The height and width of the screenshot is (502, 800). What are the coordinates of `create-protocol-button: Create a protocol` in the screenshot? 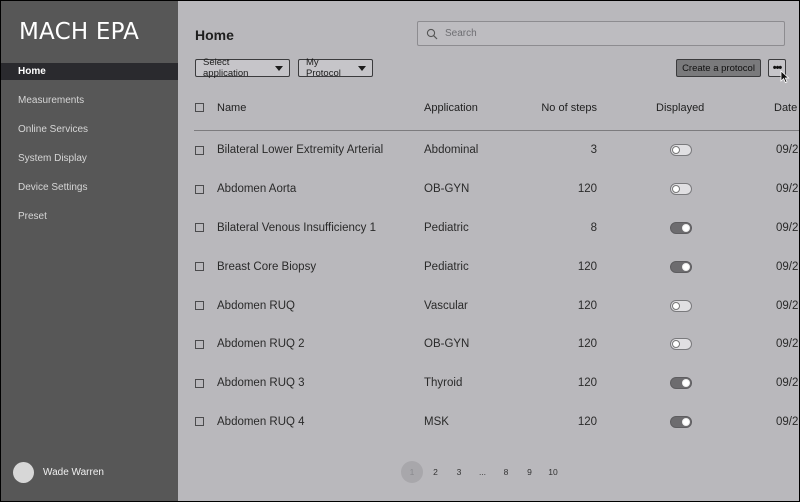 It's located at (718, 68).